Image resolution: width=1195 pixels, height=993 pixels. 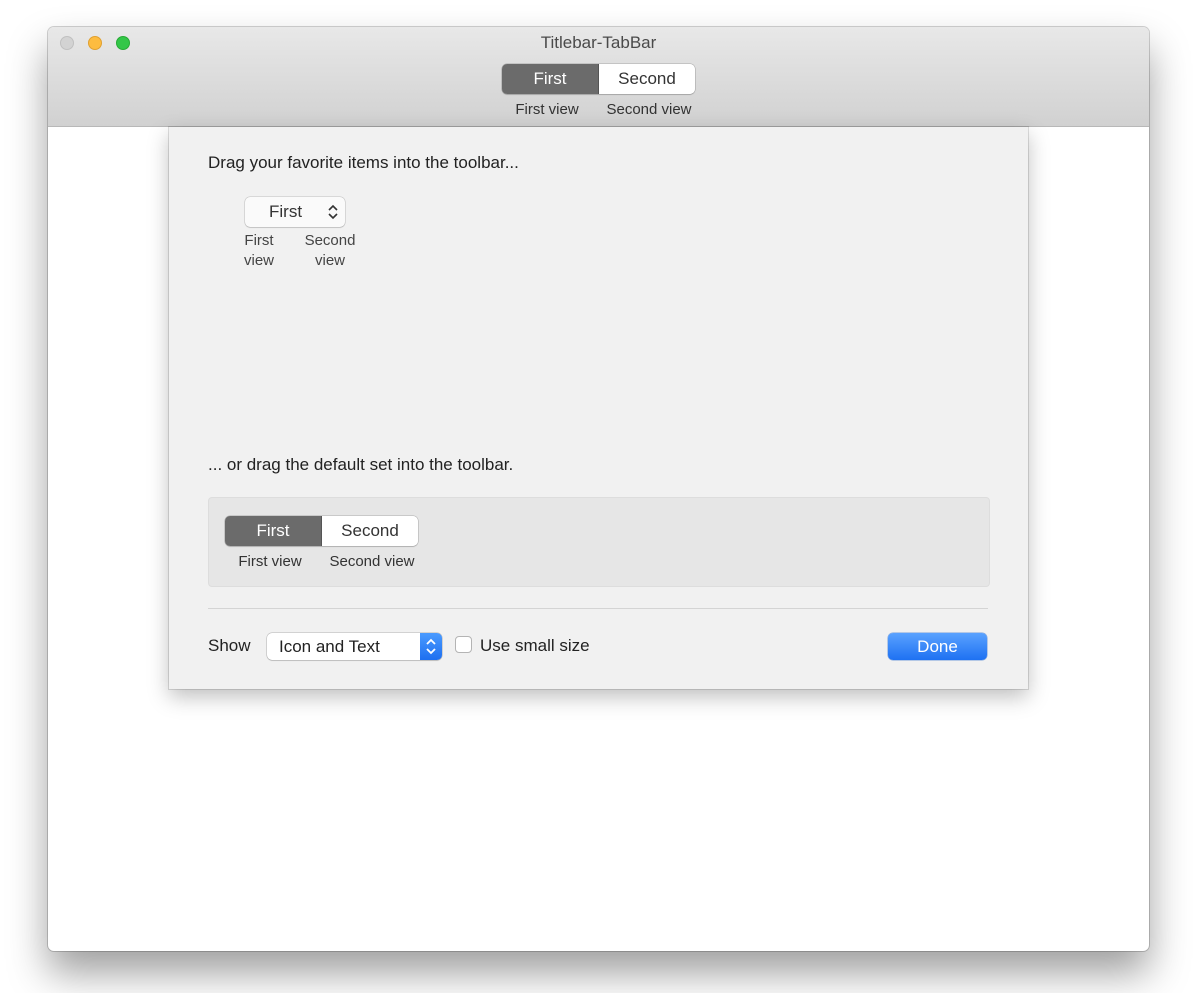 I want to click on default-item-labels: First view Second view, so click(x=329, y=561).